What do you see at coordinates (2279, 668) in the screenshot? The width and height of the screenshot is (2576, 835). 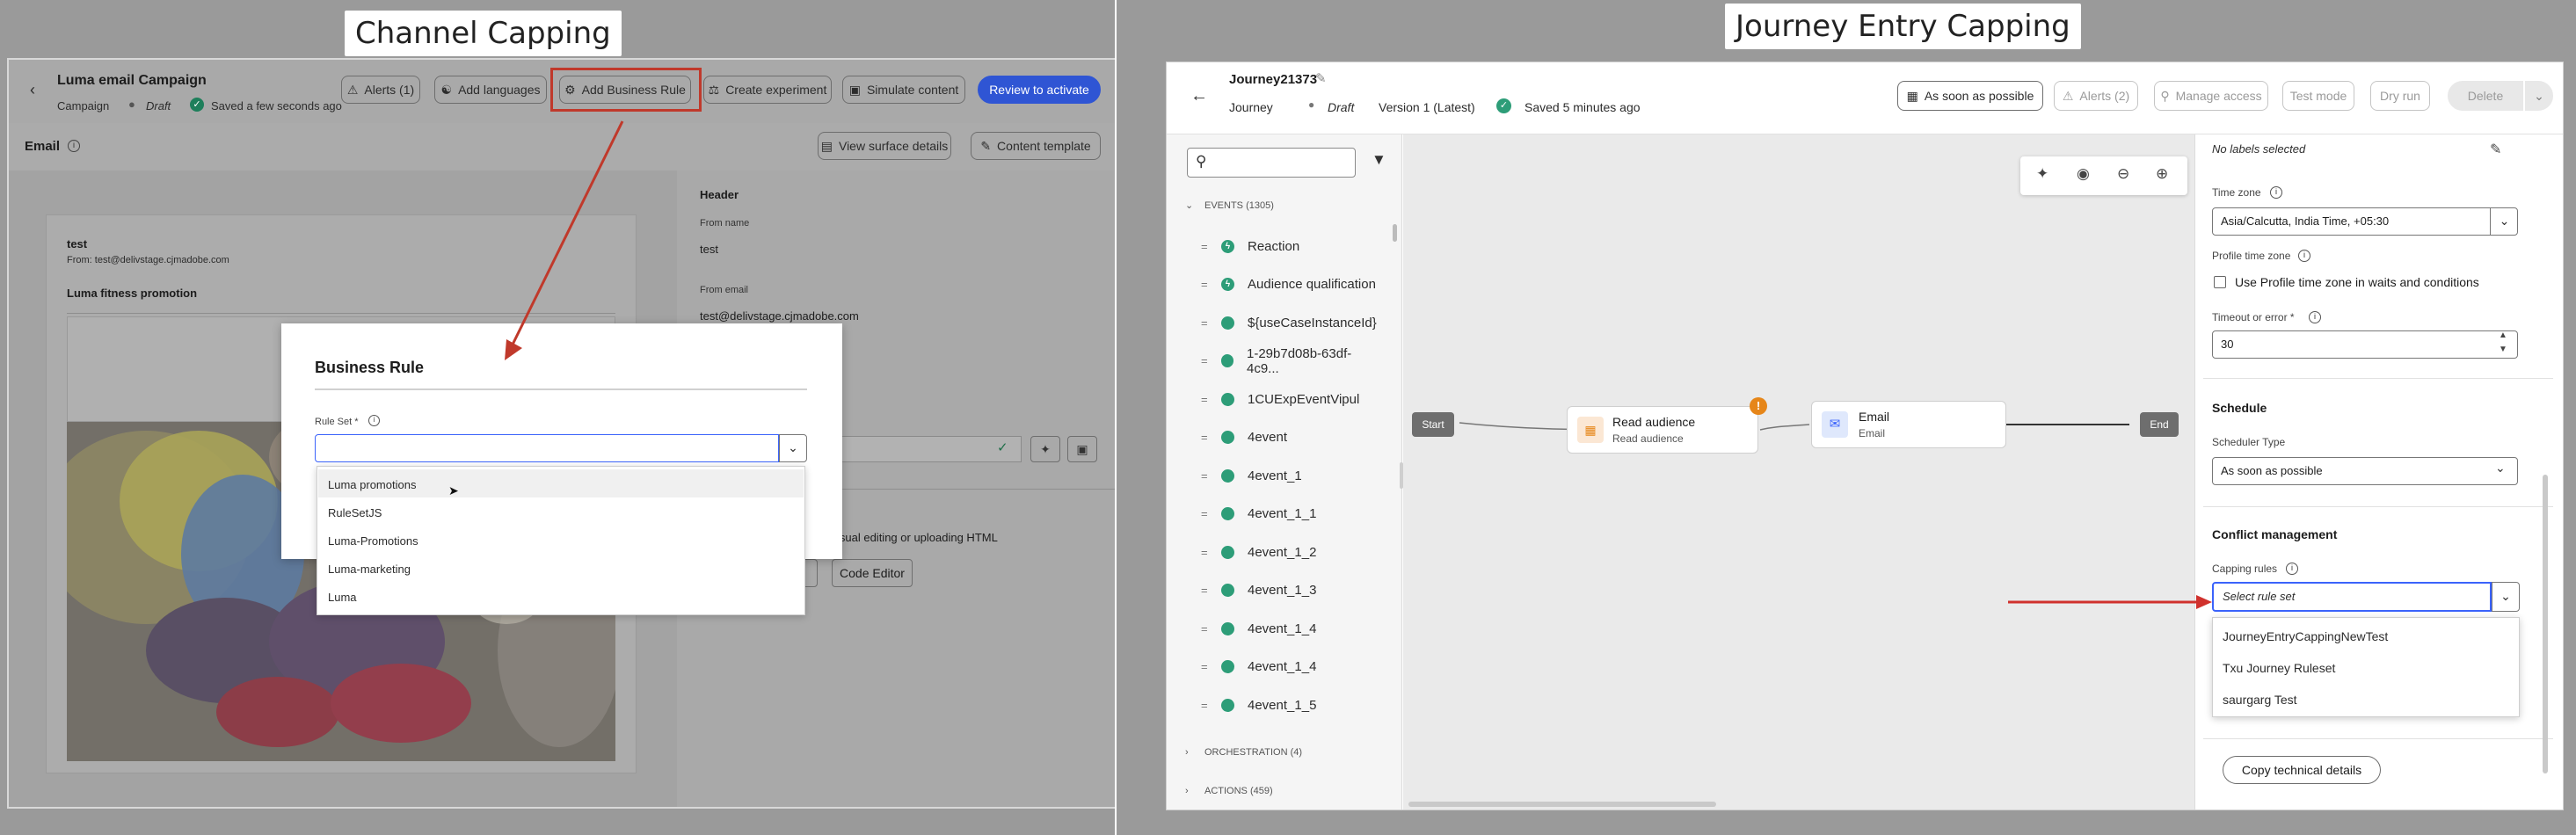 I see `capping-rule-option: Txu Journey Ruleset` at bounding box center [2279, 668].